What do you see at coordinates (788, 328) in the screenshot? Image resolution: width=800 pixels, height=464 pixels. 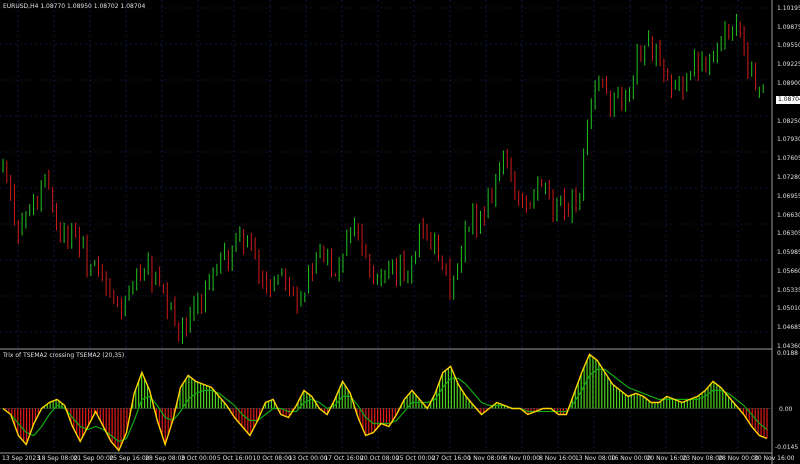 I see `price-label: 1.04685` at bounding box center [788, 328].